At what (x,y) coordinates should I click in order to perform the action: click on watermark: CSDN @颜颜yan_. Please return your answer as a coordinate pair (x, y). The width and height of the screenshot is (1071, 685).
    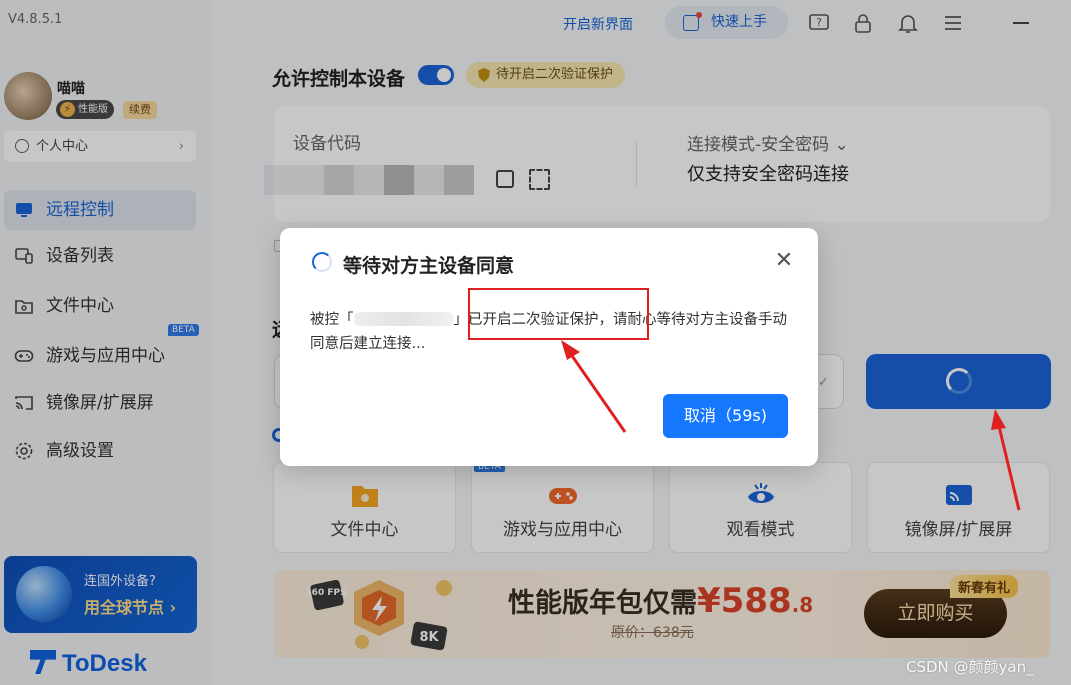
    Looking at the image, I should click on (970, 667).